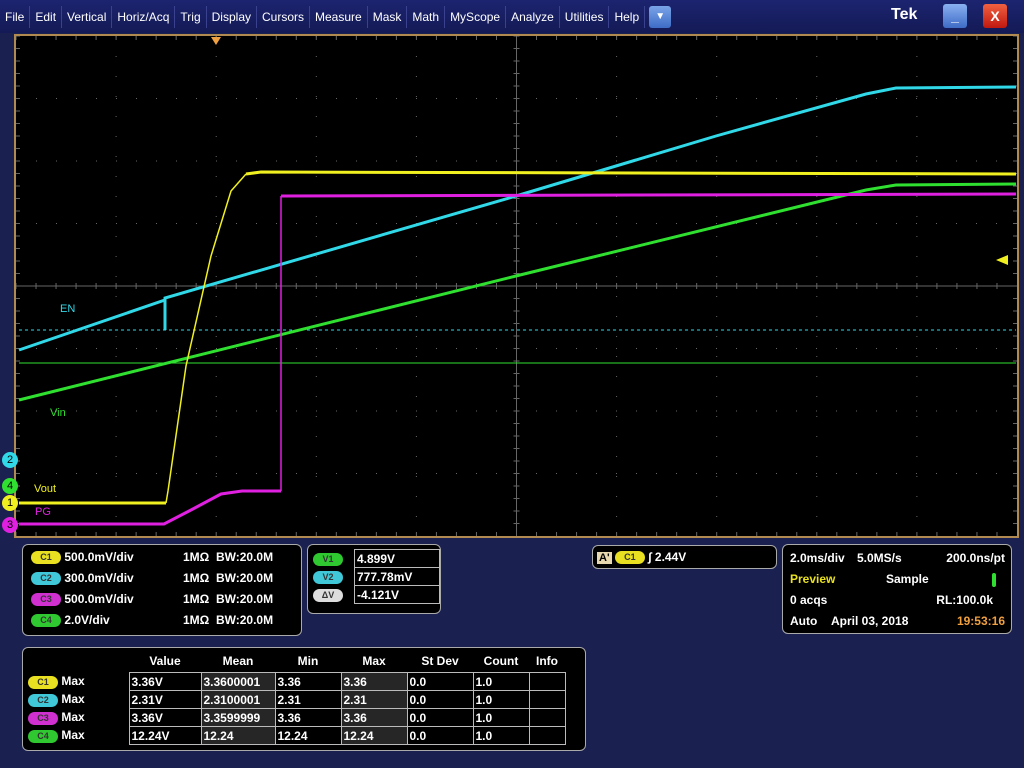  I want to click on menu-analyze: Analyze, so click(533, 16).